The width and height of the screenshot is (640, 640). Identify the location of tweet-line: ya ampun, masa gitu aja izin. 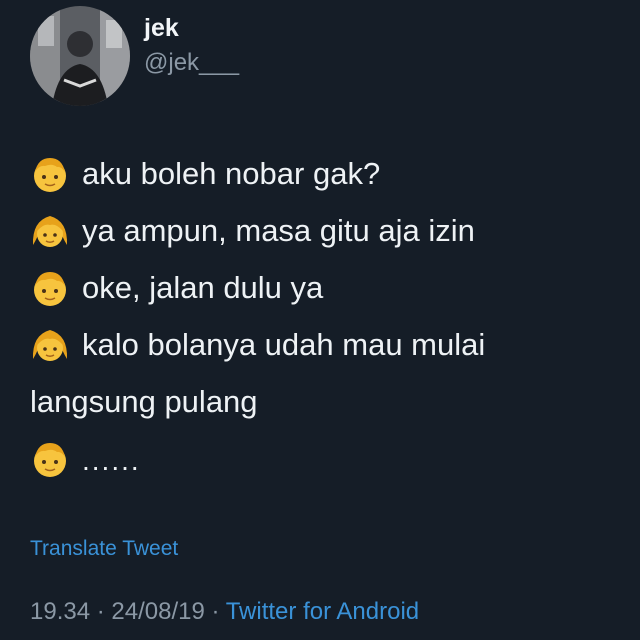
(330, 230).